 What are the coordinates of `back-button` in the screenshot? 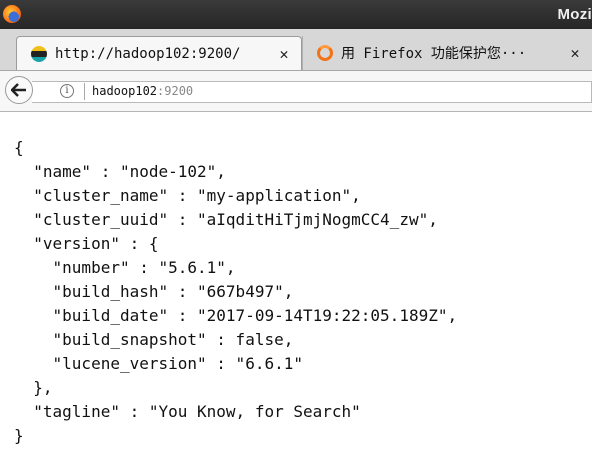 It's located at (19, 90).